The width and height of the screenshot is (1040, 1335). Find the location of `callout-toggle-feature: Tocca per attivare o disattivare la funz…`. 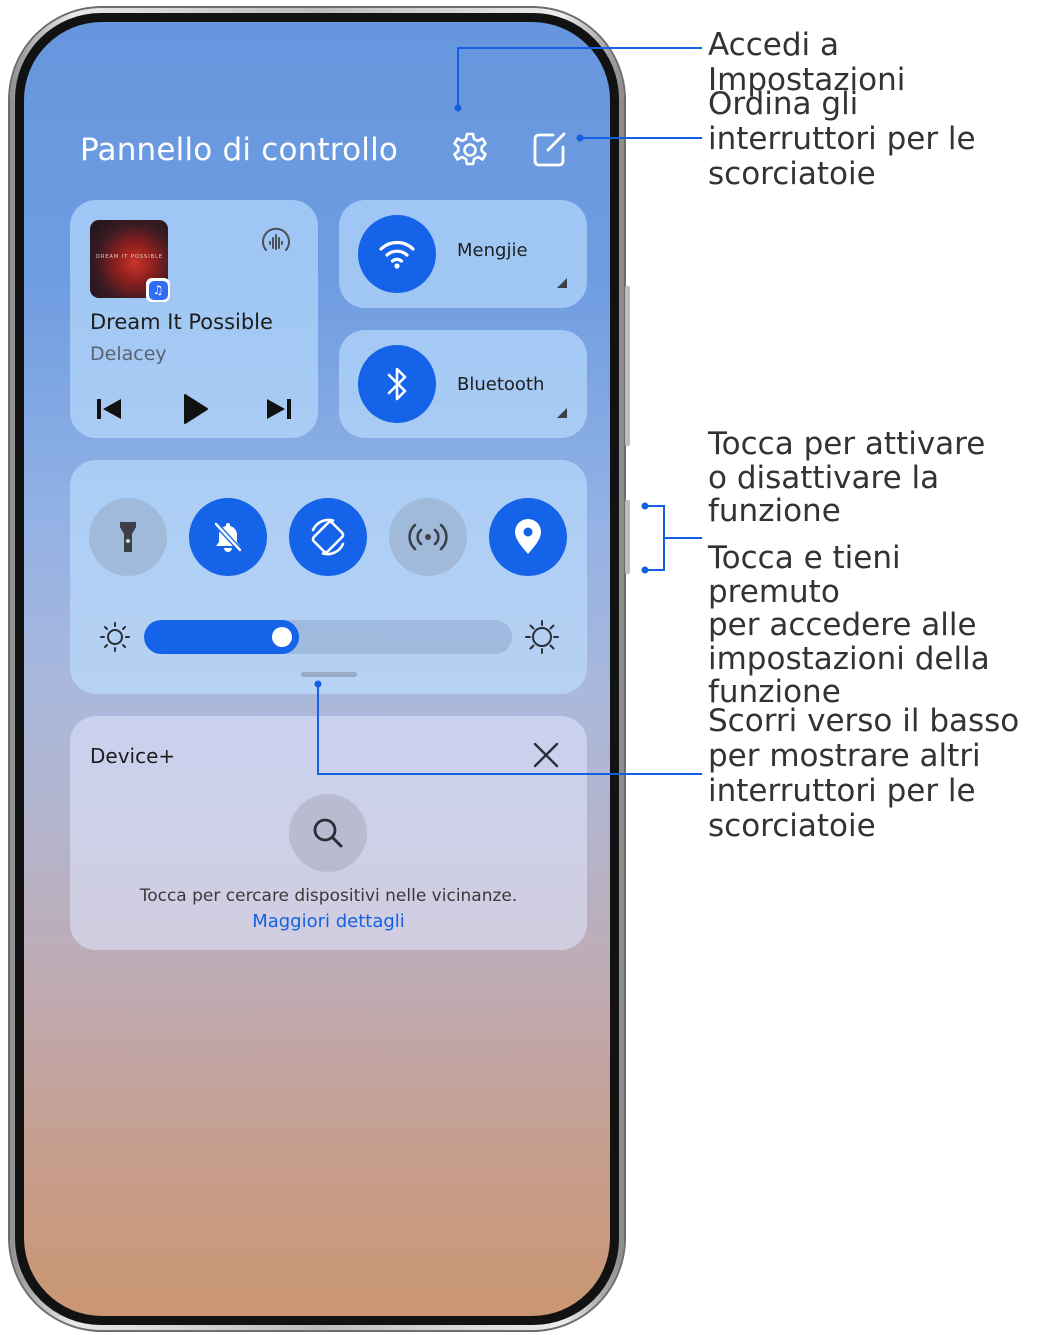

callout-toggle-feature: Tocca per attivare o disattivare la funz… is located at coordinates (847, 477).